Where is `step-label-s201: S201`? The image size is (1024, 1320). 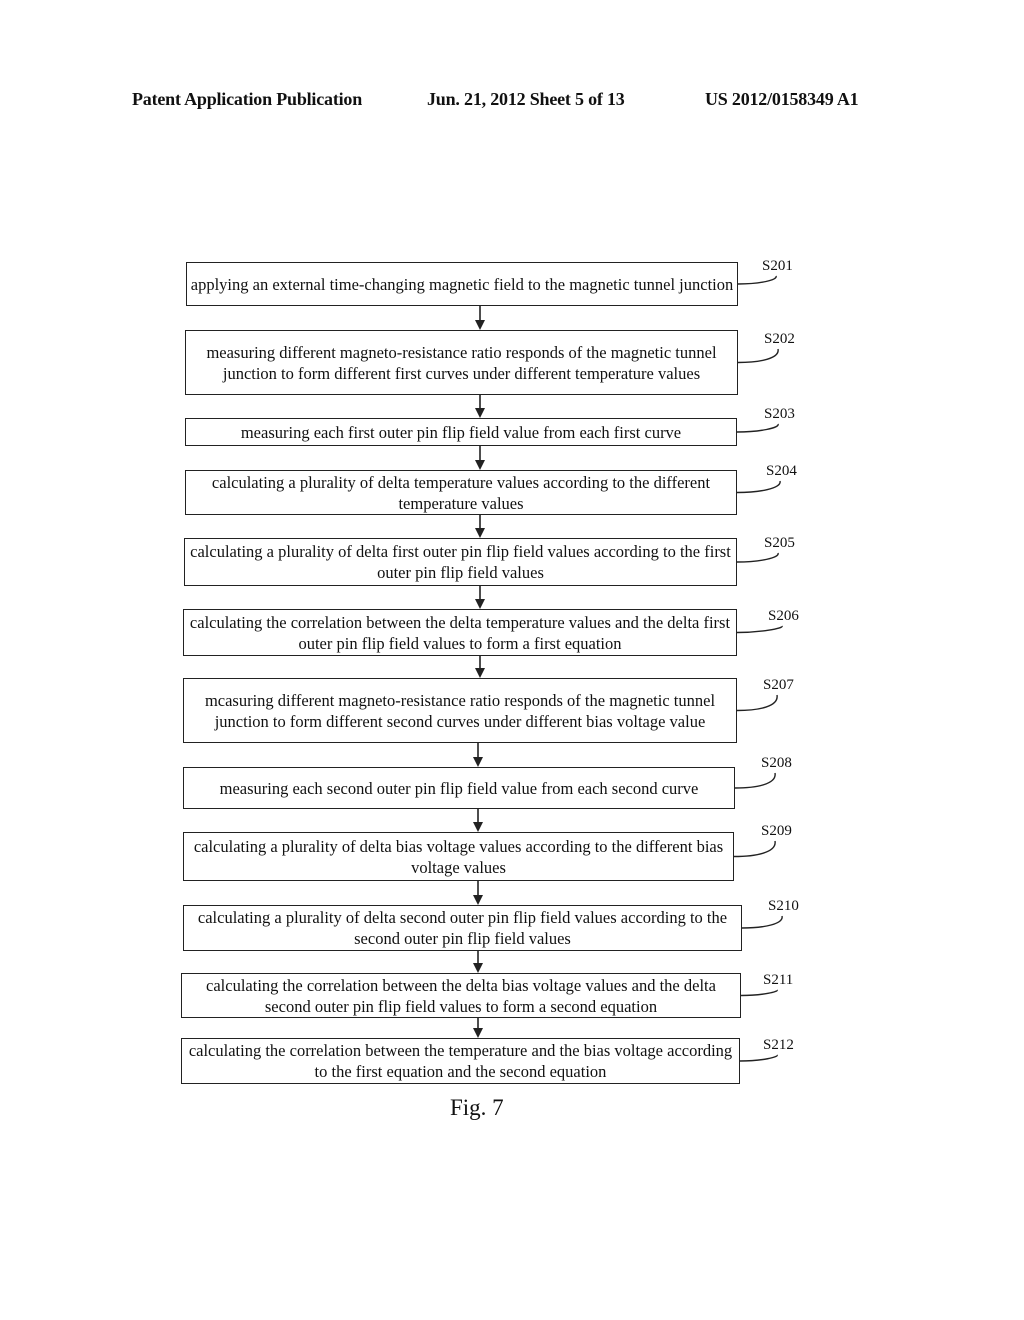
step-label-s201: S201 is located at coordinates (777, 266).